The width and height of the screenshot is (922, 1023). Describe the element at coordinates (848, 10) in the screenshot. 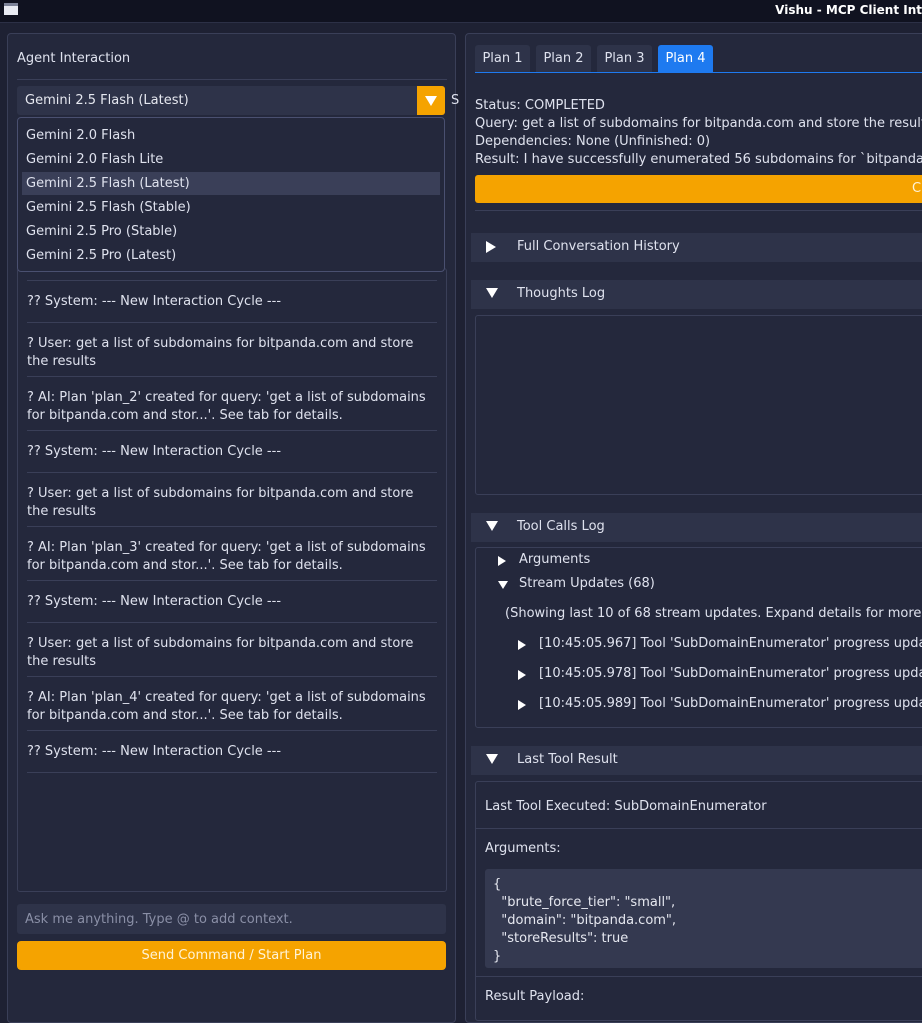

I see `window-title: Vishu - MCP Client Int` at that location.